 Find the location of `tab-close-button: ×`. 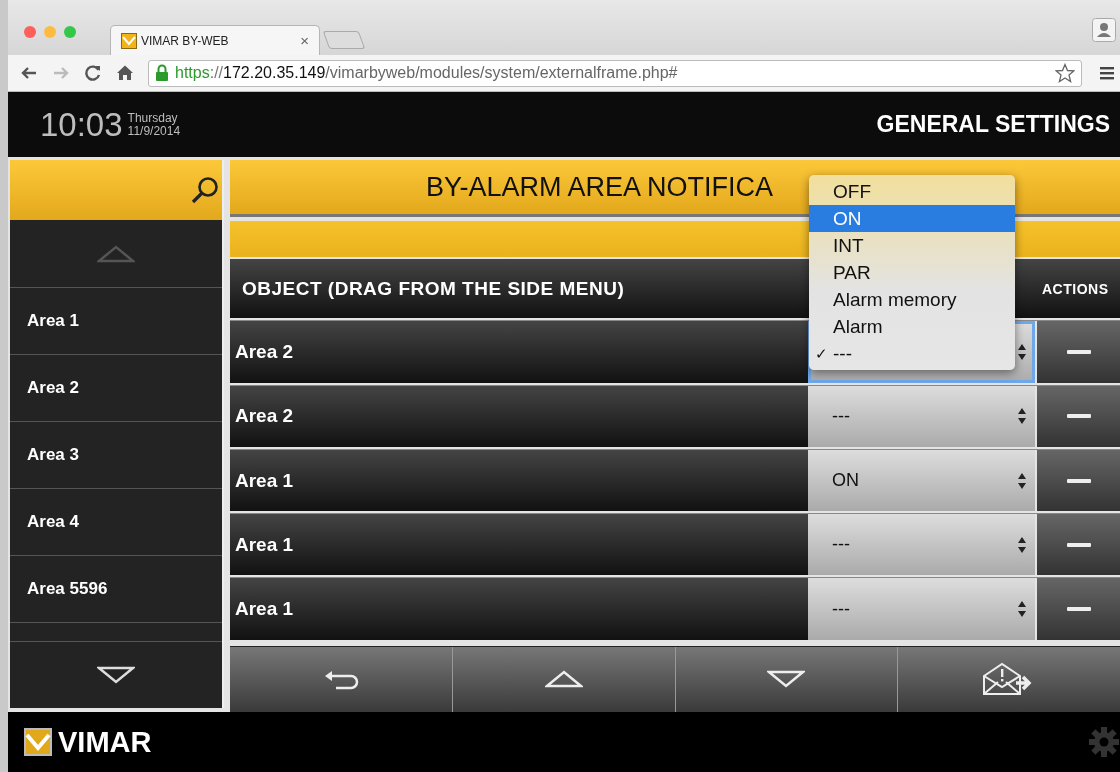

tab-close-button: × is located at coordinates (304, 40).